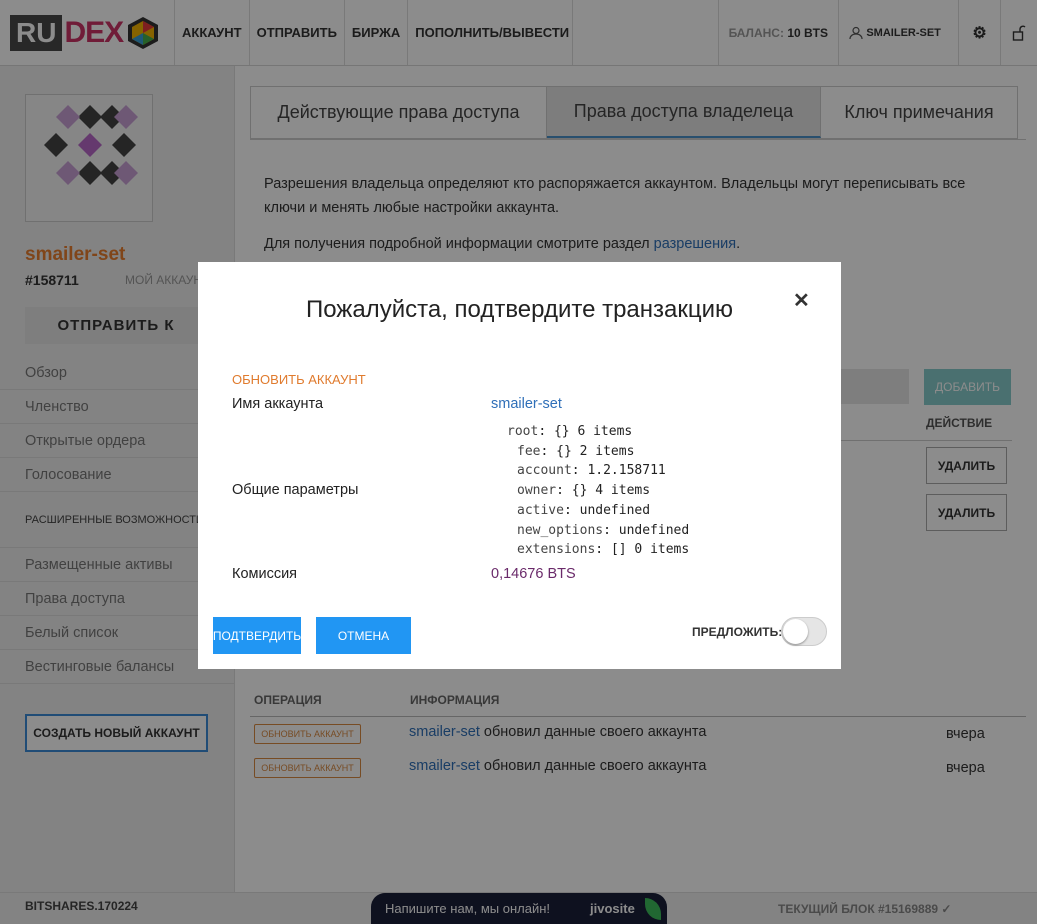 This screenshot has height=924, width=1037. Describe the element at coordinates (540, 510) in the screenshot. I see `json-key: active` at that location.